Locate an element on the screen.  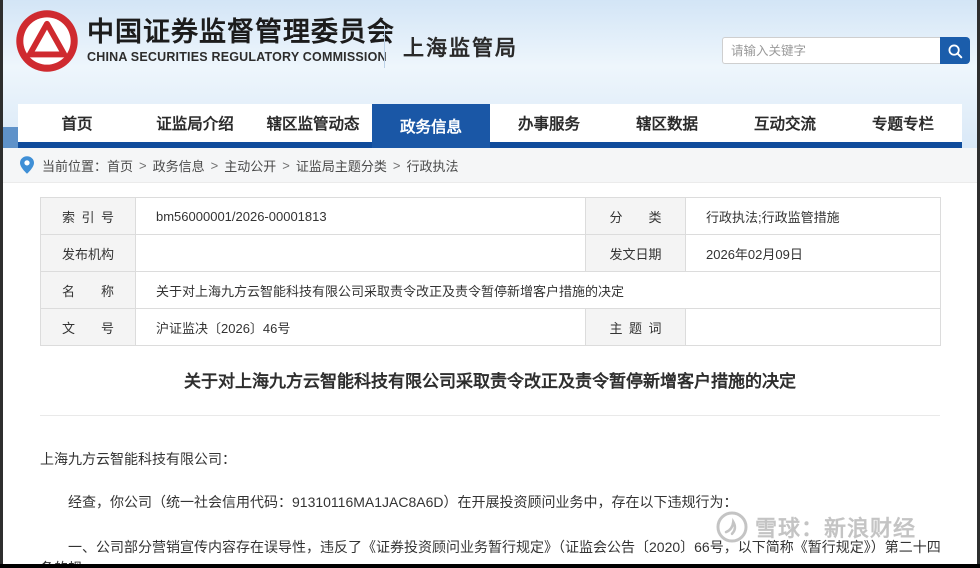
breadcrumb-prefix: 当前位置： is located at coordinates (75, 166).